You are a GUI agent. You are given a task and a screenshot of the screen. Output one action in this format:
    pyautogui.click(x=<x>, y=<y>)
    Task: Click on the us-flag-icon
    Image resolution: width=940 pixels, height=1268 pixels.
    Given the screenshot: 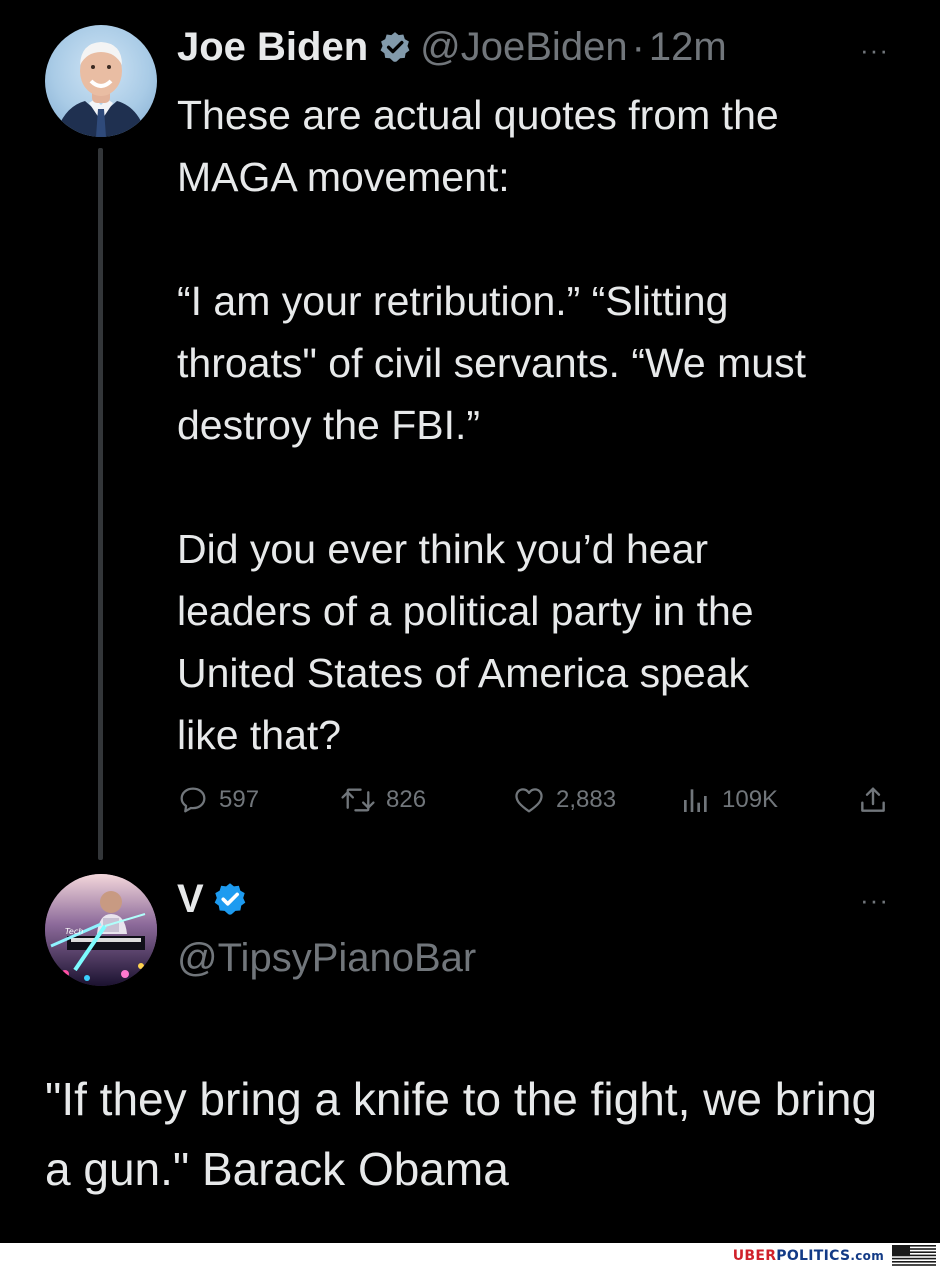 What is the action you would take?
    pyautogui.click(x=914, y=1255)
    